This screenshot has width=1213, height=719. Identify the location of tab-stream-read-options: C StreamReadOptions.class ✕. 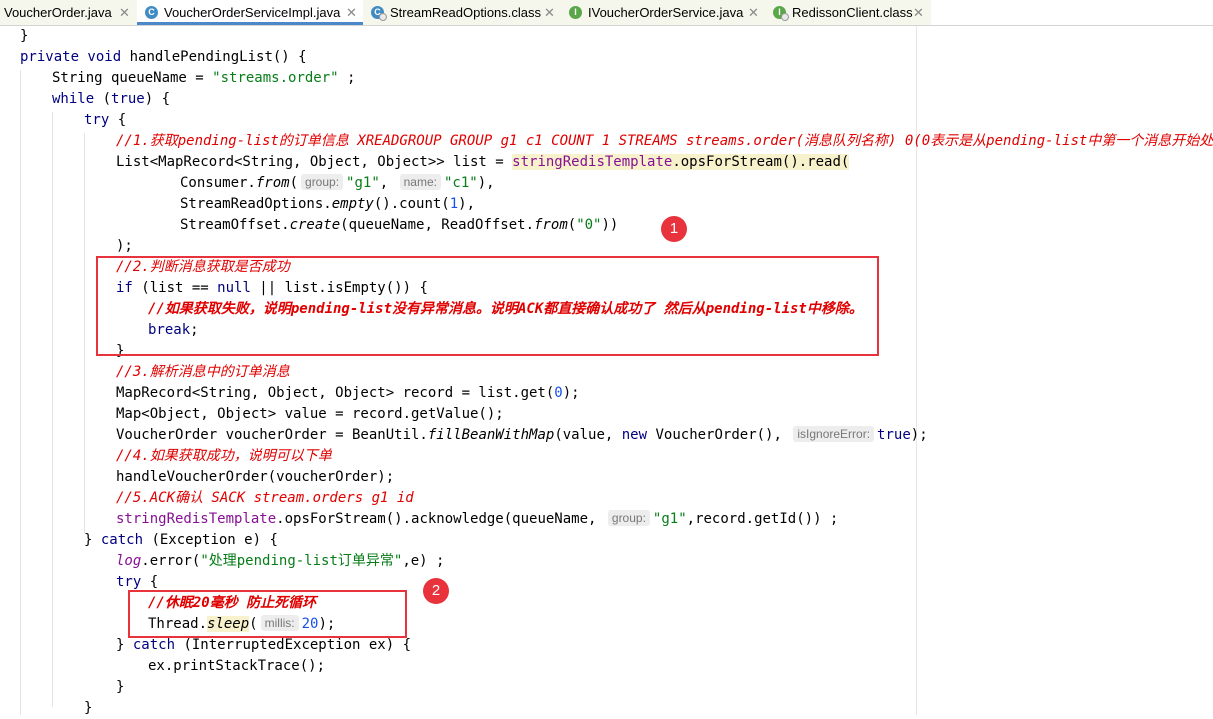
(462, 12).